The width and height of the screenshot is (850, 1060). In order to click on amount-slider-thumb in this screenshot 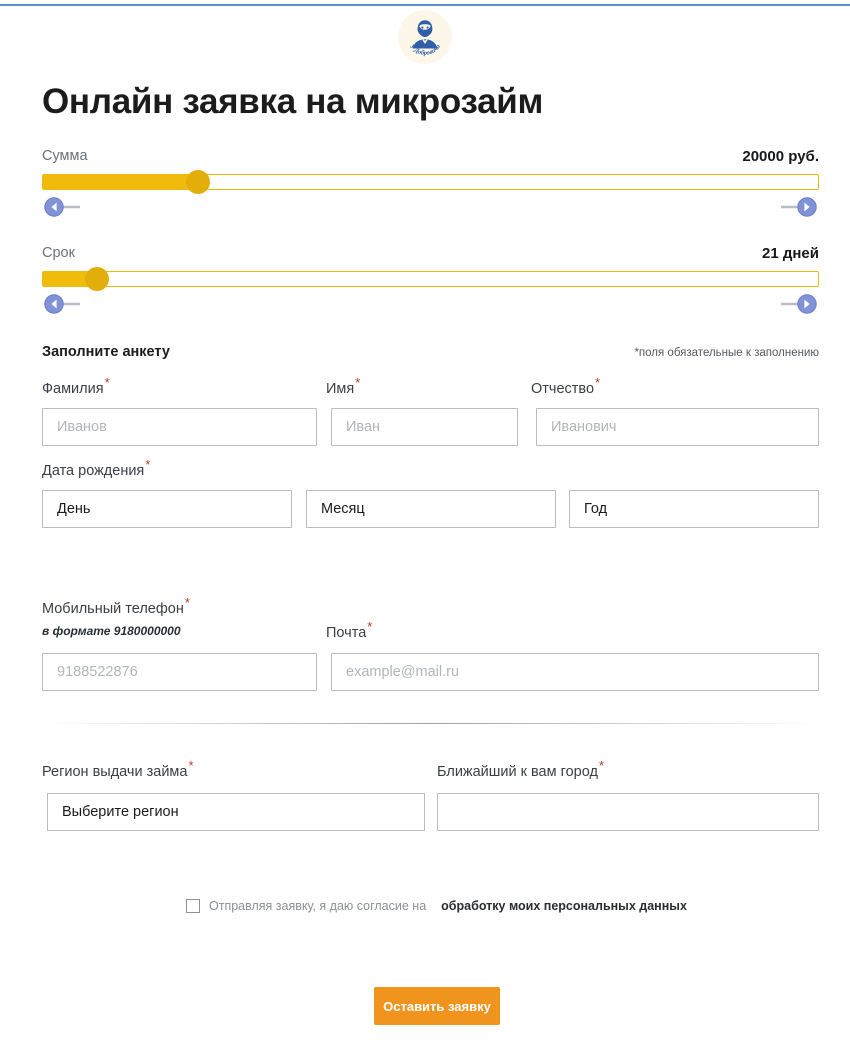, I will do `click(198, 182)`.